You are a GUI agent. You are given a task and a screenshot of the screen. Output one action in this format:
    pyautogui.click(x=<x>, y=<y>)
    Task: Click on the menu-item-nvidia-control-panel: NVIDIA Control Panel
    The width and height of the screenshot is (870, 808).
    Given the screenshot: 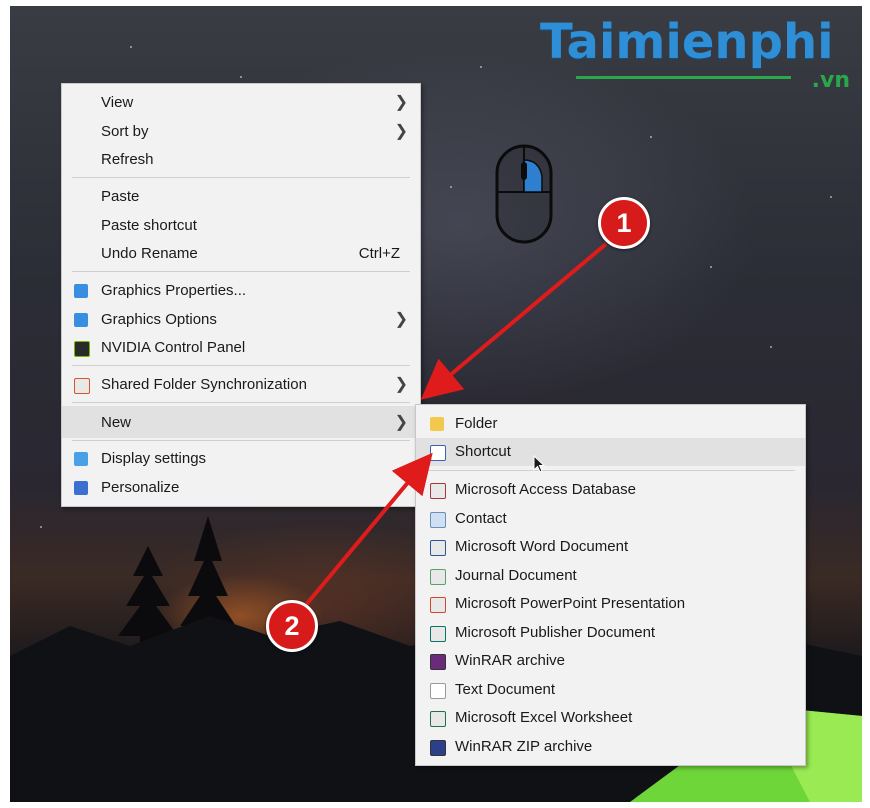 What is the action you would take?
    pyautogui.click(x=241, y=348)
    